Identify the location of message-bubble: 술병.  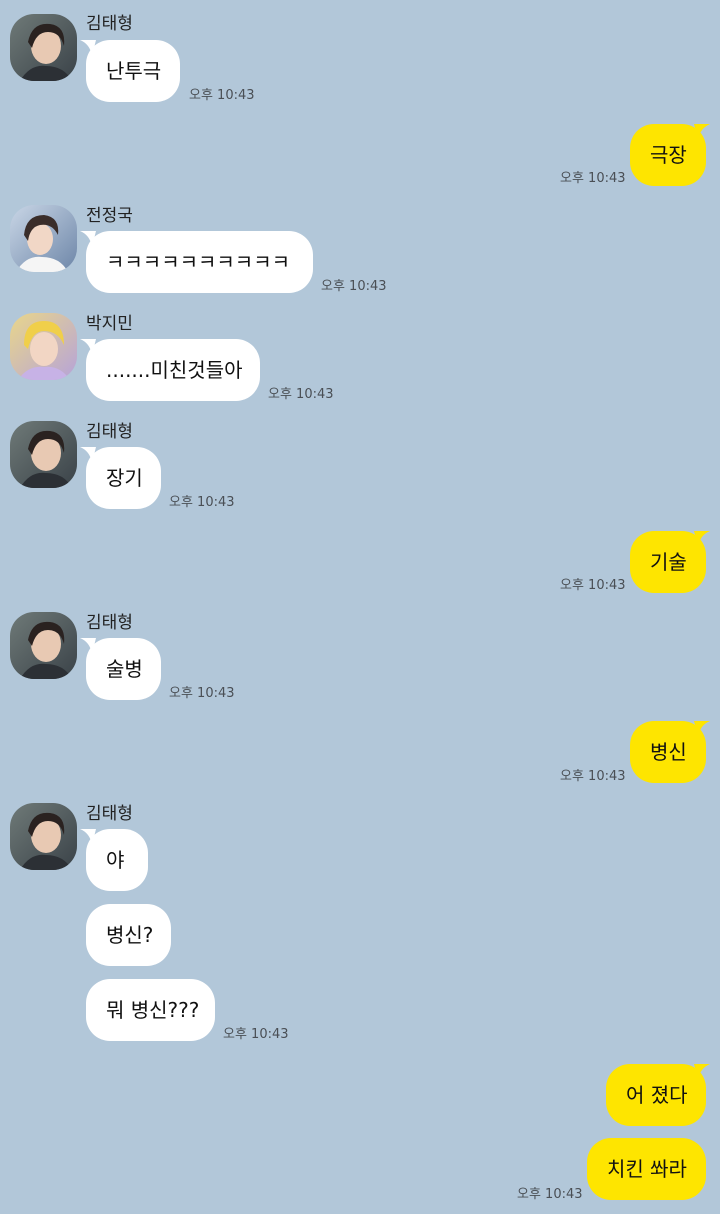
(123, 669).